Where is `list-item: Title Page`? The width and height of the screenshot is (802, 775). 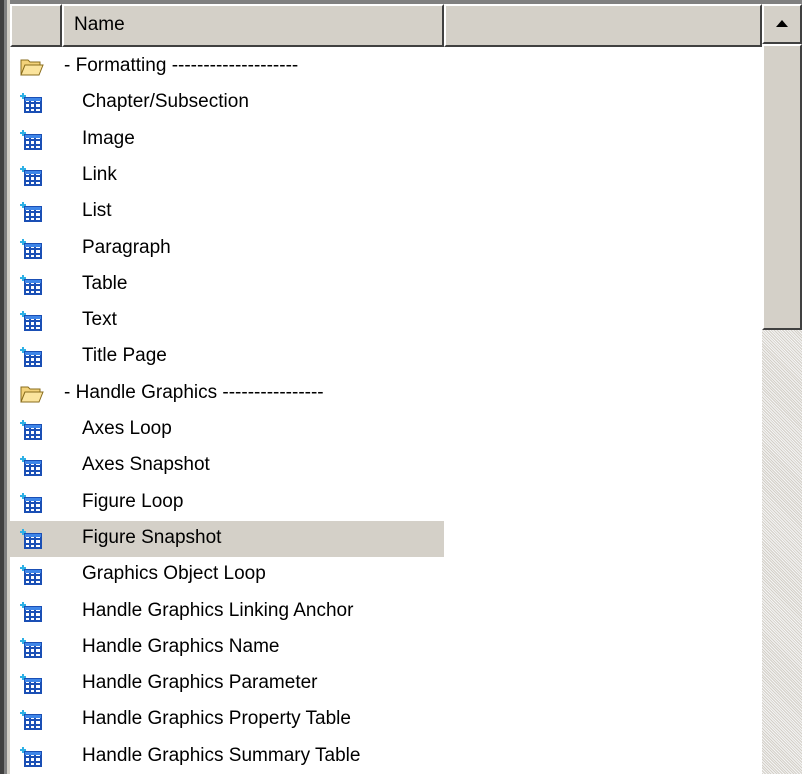 list-item: Title Page is located at coordinates (386, 357).